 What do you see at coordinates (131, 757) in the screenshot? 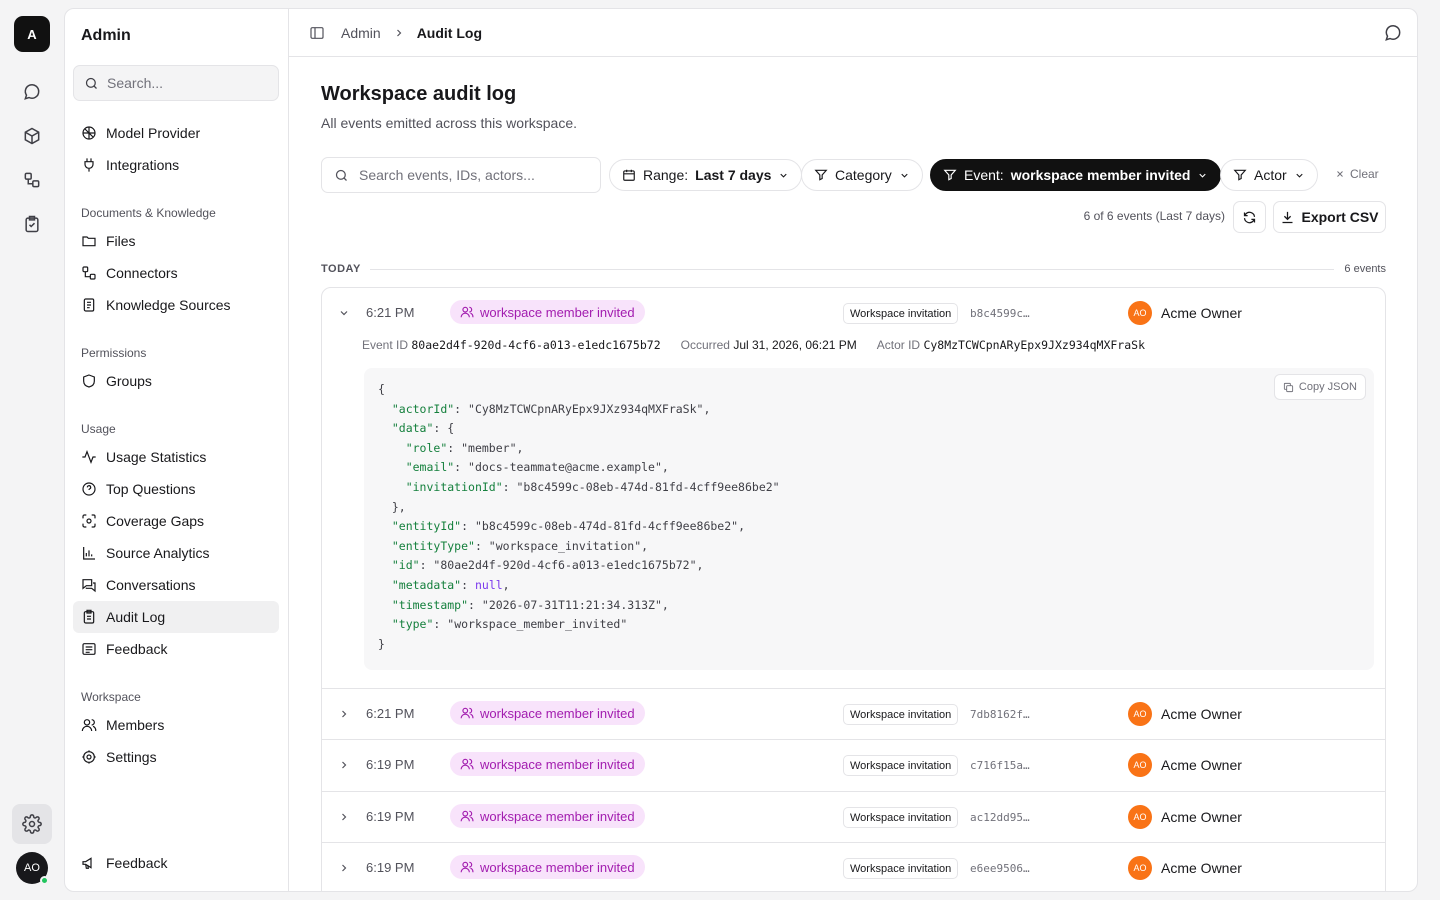
I see `sidebar-item-label: Settings` at bounding box center [131, 757].